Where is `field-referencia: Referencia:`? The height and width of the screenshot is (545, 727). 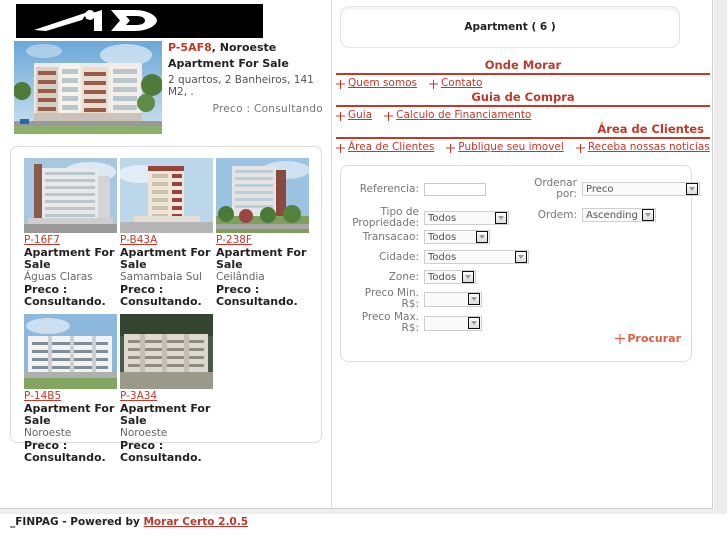
field-referencia: Referencia: is located at coordinates (418, 189).